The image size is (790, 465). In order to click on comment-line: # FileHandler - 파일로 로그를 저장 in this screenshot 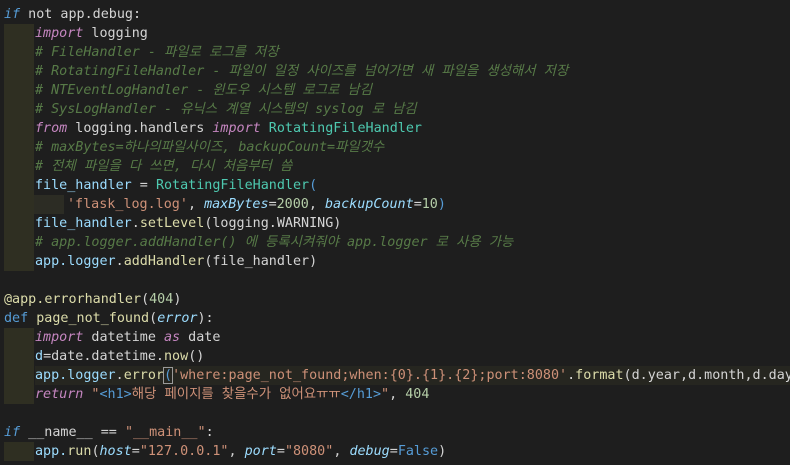, I will do `click(157, 52)`.